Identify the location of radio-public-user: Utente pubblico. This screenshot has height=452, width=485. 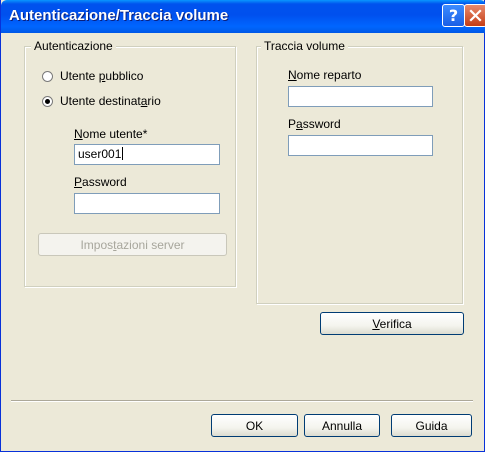
(92, 76).